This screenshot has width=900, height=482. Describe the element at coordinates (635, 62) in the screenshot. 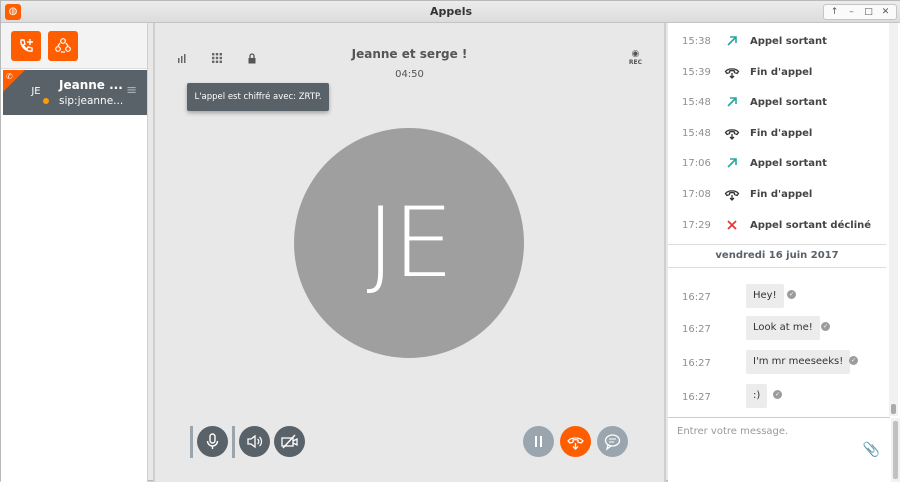

I see `record-label: REC` at that location.